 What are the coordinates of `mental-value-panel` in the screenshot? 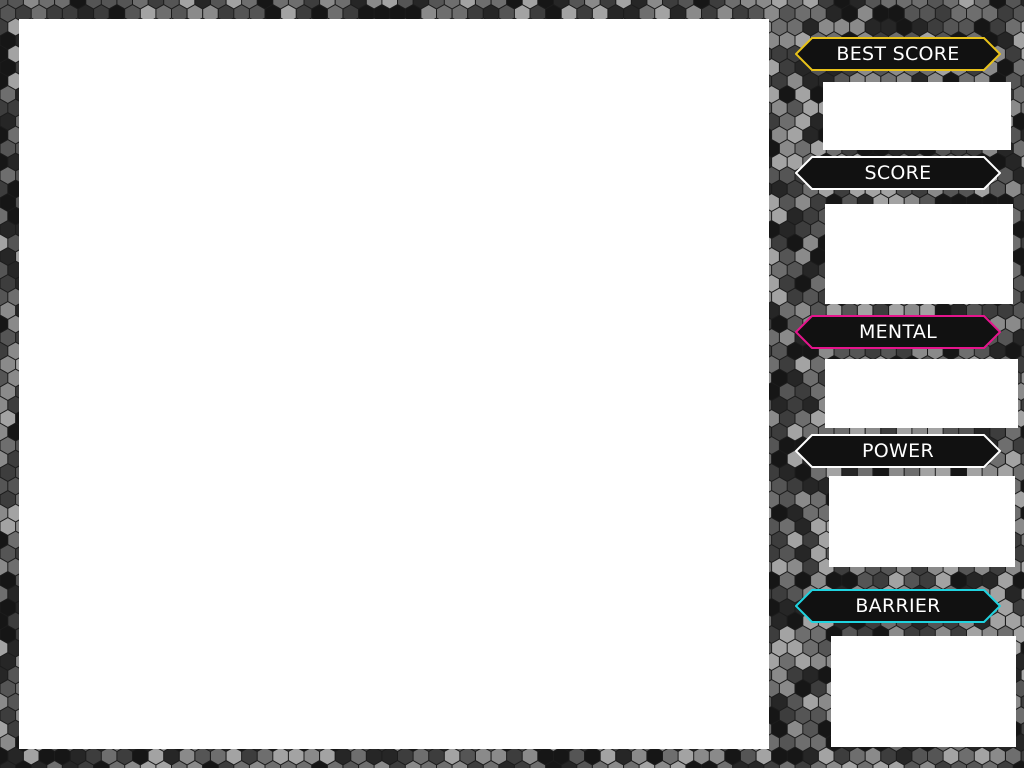 It's located at (921, 393).